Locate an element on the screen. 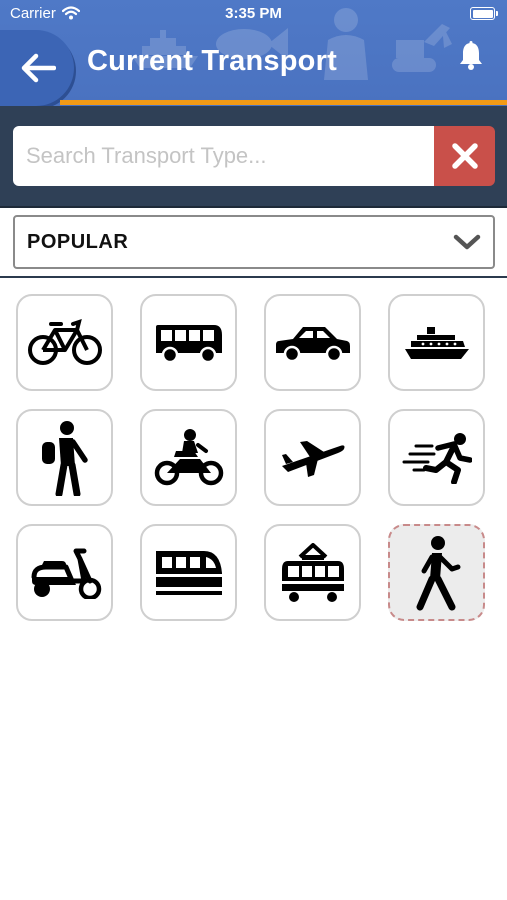  car-icon is located at coordinates (312, 344).